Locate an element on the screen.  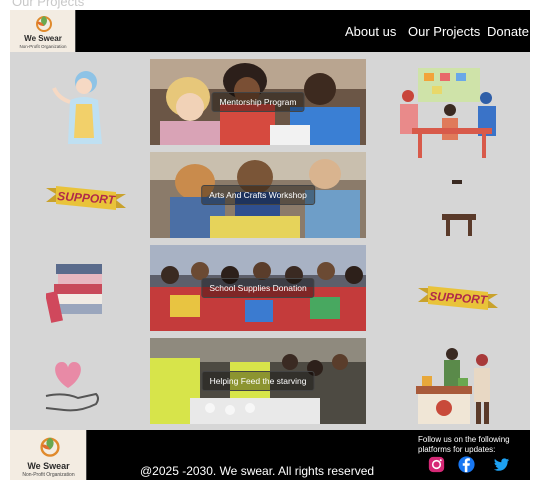
heart-in-hand-icon is located at coordinates (72, 387).